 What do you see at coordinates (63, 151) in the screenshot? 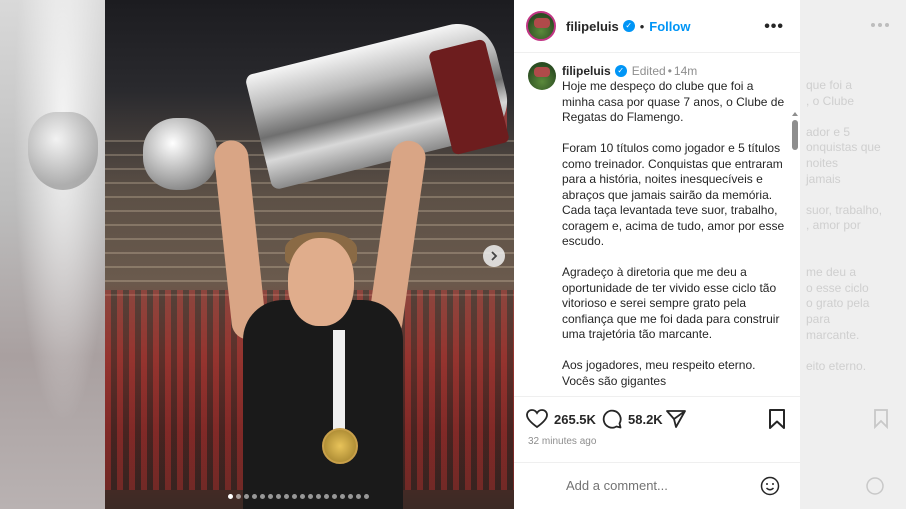
I see `background-trophy-blur` at bounding box center [63, 151].